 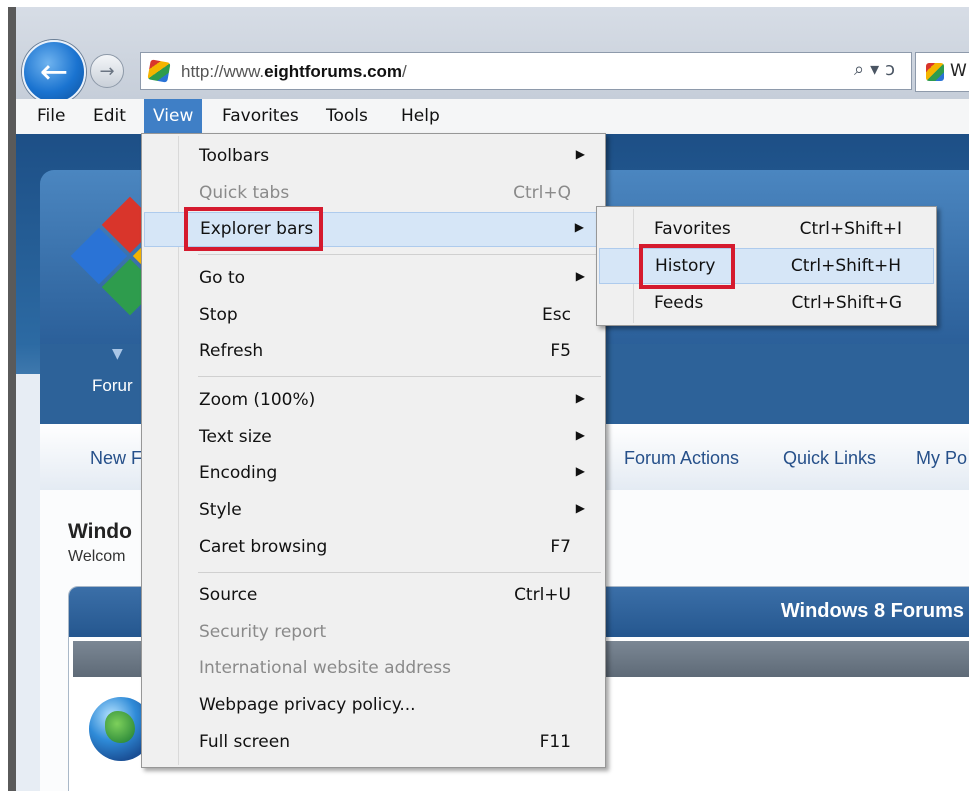 I want to click on menu-item-text-size: Text size ▶, so click(x=373, y=437).